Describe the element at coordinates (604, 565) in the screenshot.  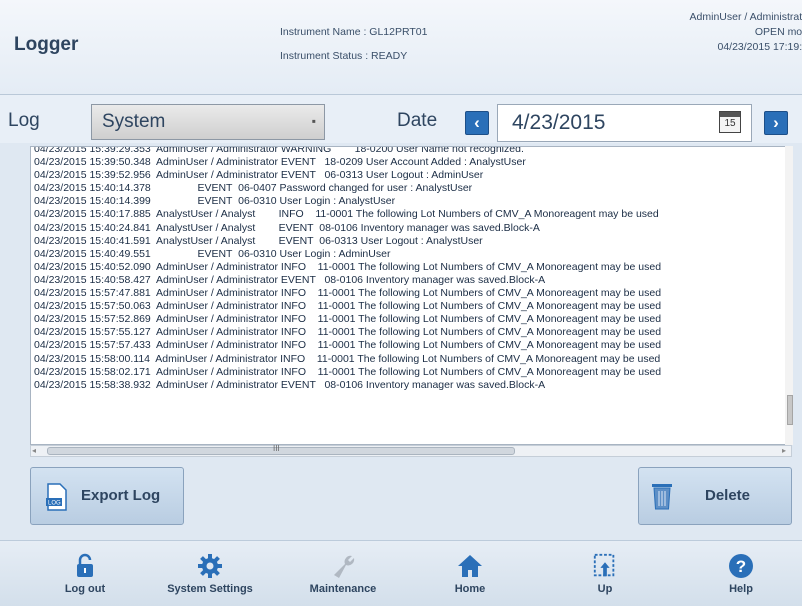
I see `up-arrow-icon` at that location.